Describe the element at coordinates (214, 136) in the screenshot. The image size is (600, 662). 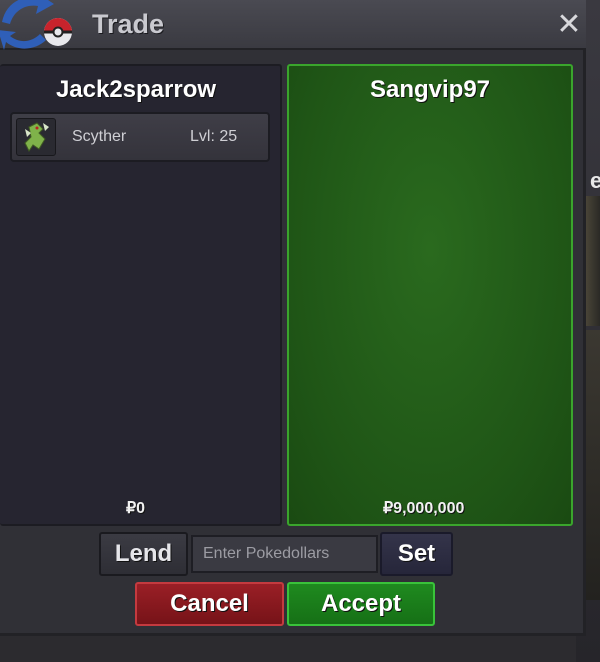
I see `item-level: Lvl: 25` at that location.